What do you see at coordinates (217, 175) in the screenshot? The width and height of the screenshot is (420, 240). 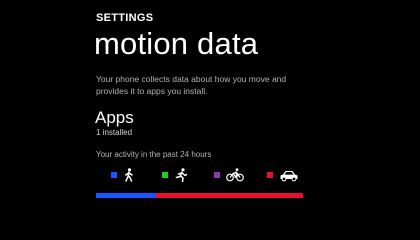 I see `cycling-swatch` at bounding box center [217, 175].